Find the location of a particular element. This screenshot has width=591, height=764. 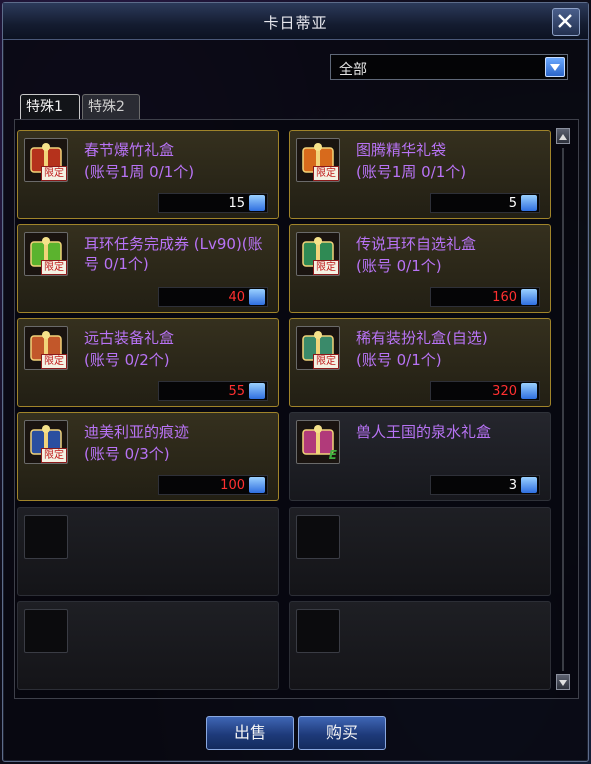

item-price-box: 55 is located at coordinates (213, 391).